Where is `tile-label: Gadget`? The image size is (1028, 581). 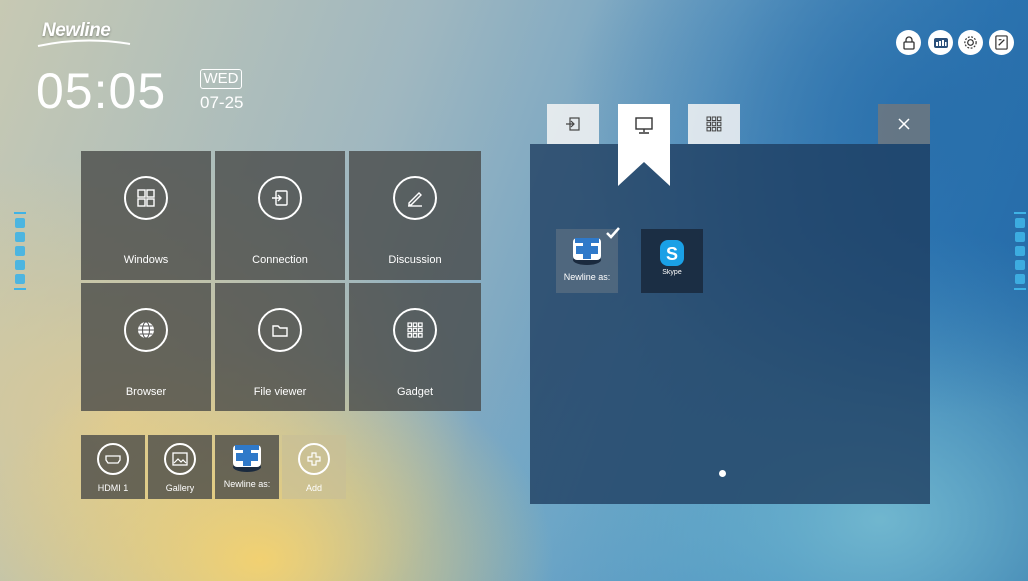
tile-label: Gadget is located at coordinates (415, 392).